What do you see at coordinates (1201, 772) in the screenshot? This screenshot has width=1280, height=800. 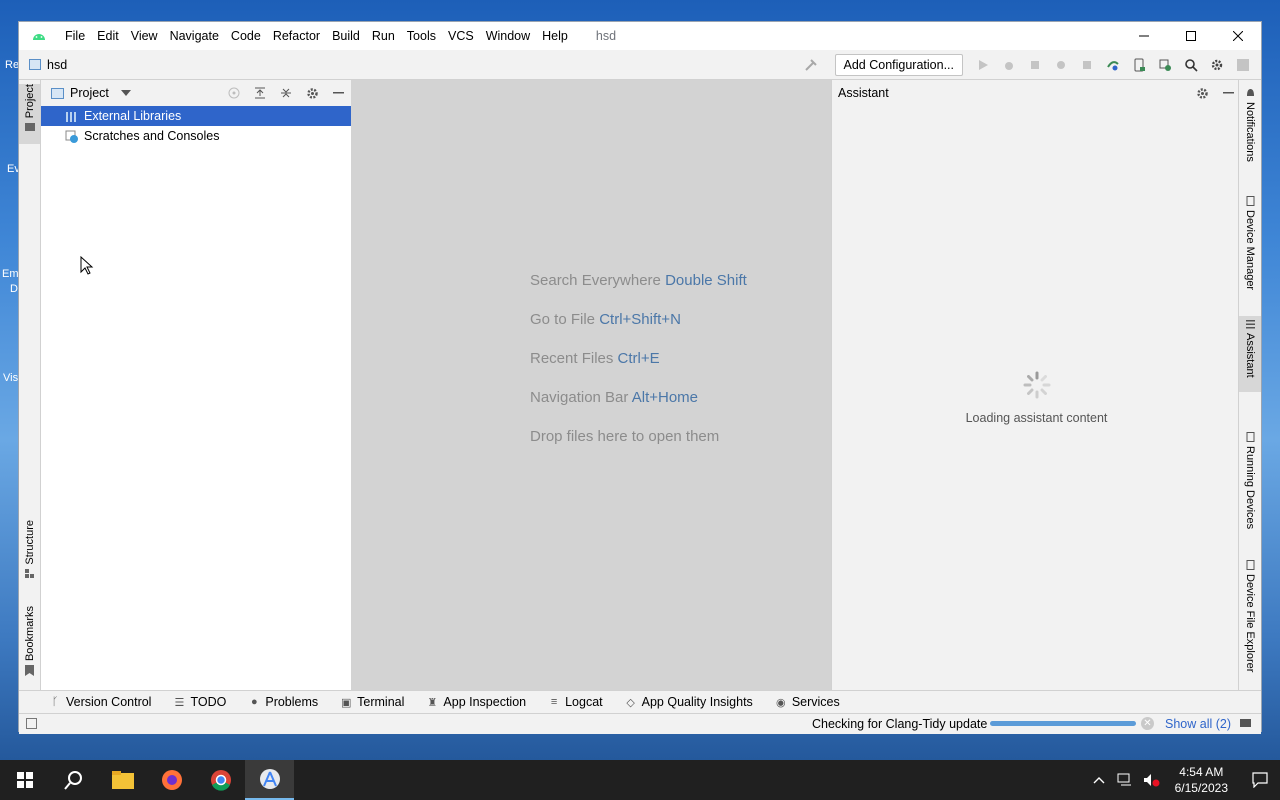 I see `clock-time: 4:54 AM` at bounding box center [1201, 772].